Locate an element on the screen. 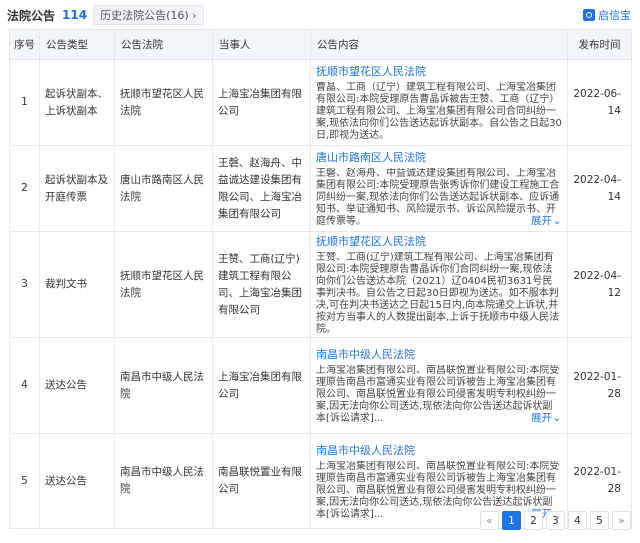 This screenshot has width=640, height=543. publish-date: 2022-01-28 is located at coordinates (599, 385).